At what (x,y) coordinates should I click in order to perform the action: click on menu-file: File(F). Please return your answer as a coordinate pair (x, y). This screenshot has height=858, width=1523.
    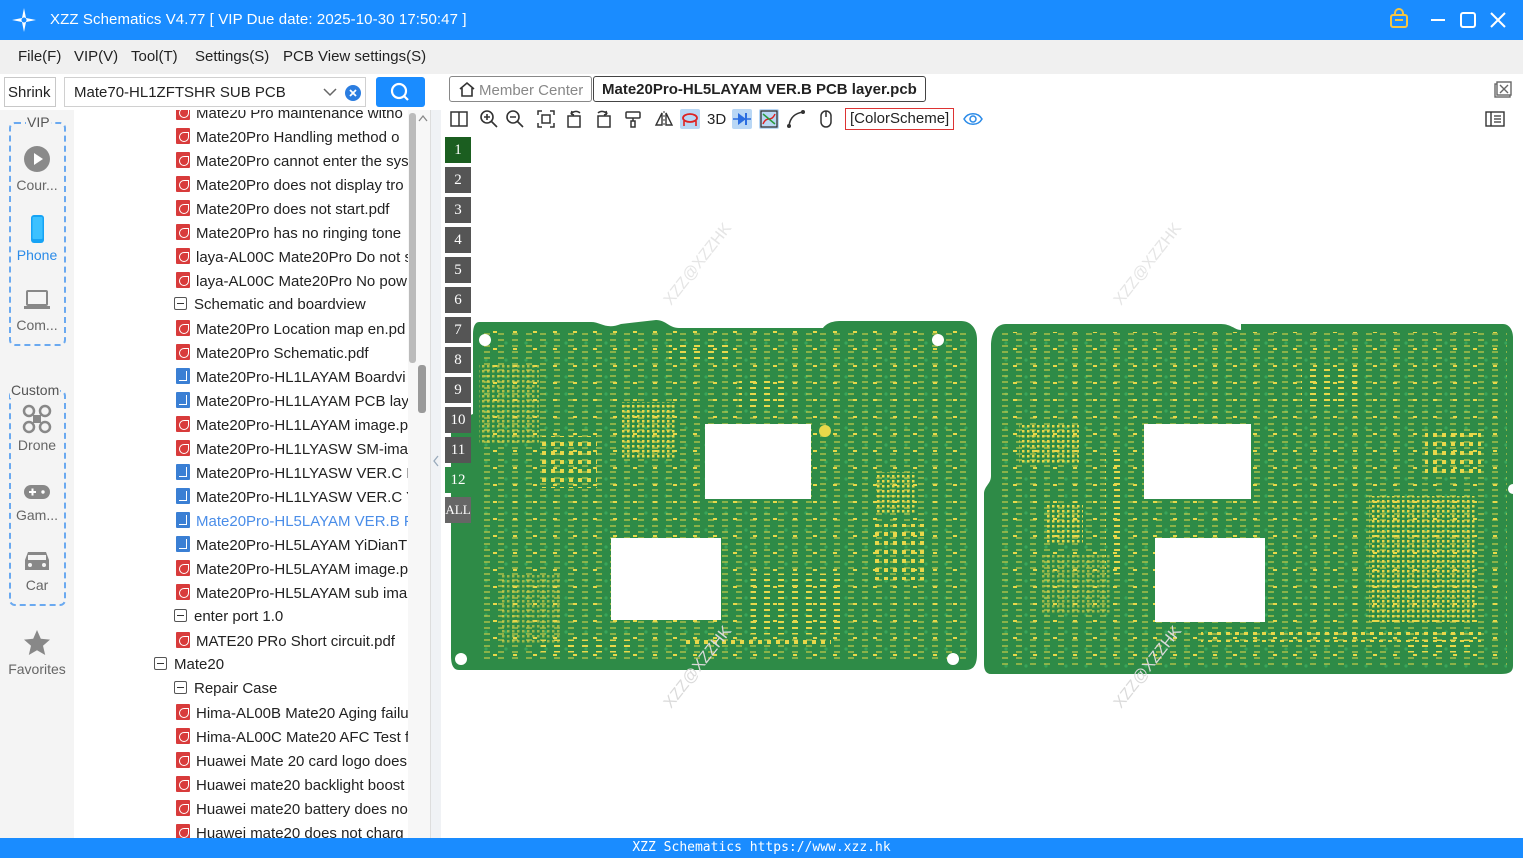
    Looking at the image, I should click on (39, 56).